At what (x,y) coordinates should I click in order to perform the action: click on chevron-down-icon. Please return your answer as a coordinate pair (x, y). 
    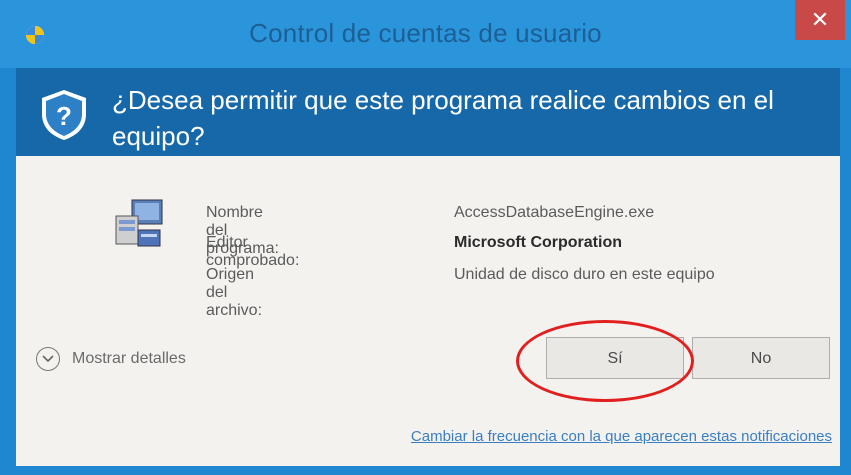
    Looking at the image, I should click on (48, 359).